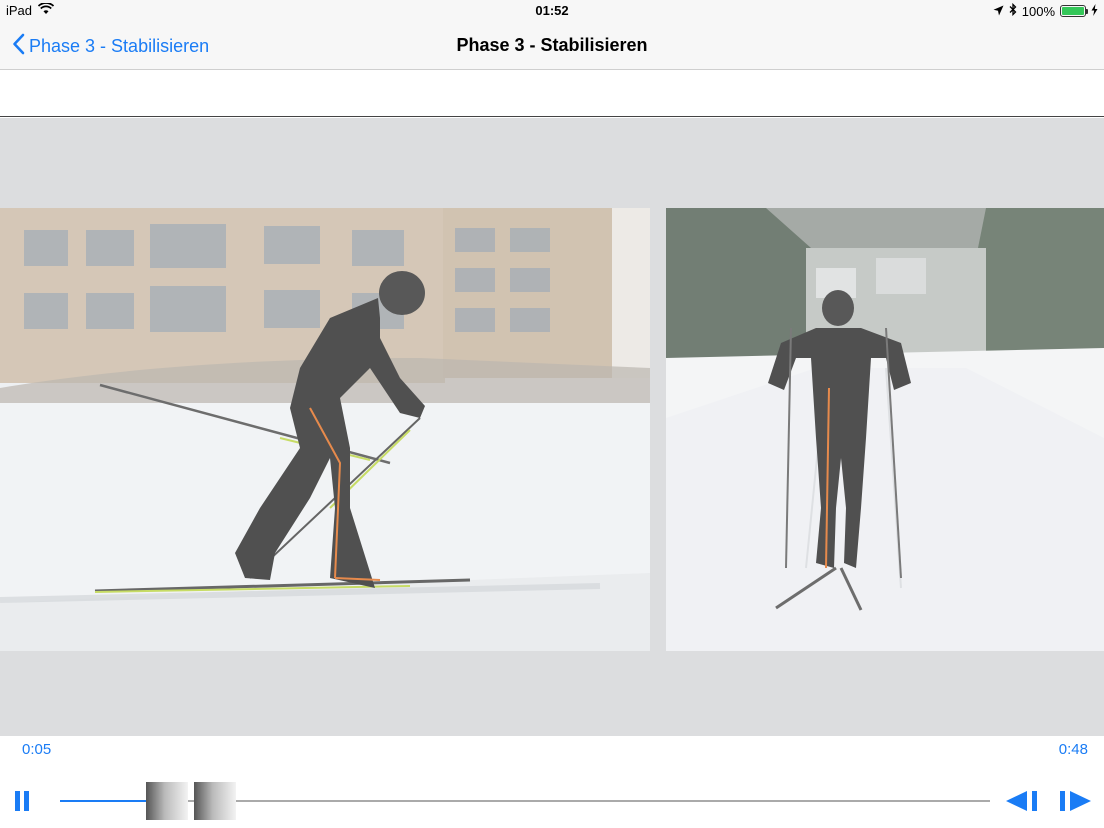  I want to click on current-time-label: 0:05, so click(37, 749).